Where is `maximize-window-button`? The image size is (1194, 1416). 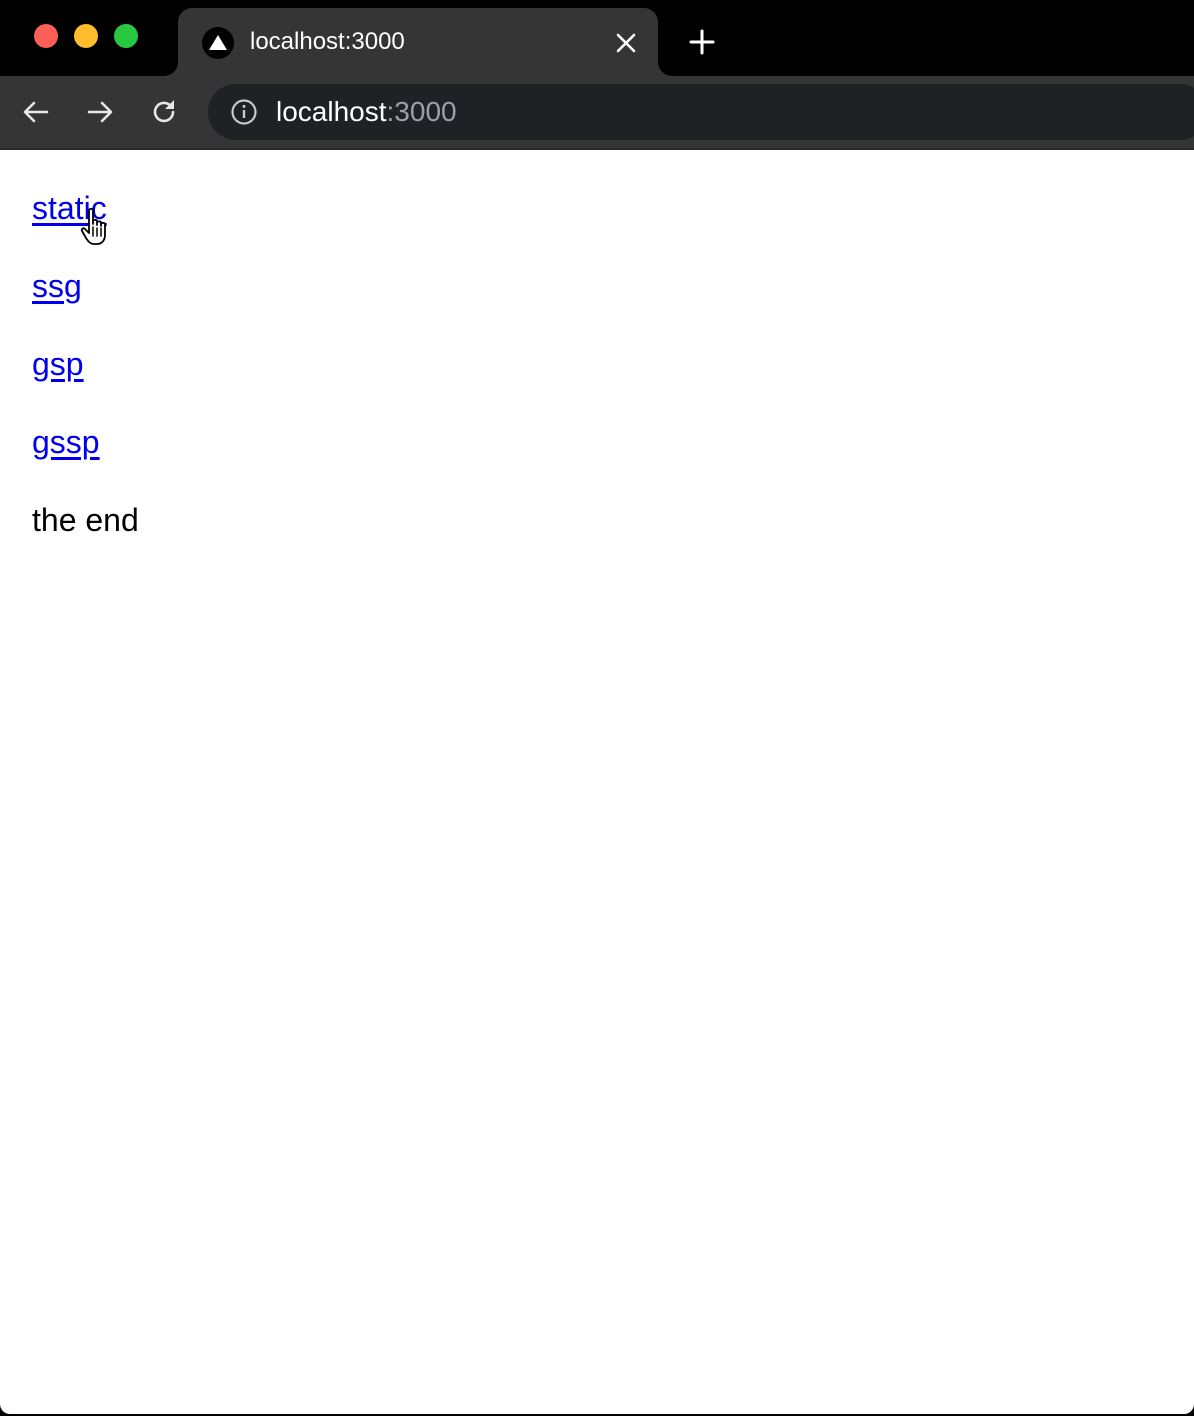 maximize-window-button is located at coordinates (126, 36).